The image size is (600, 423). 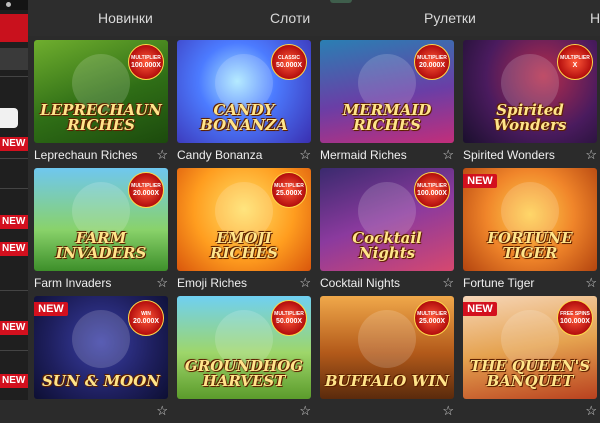 What do you see at coordinates (101, 219) in the screenshot?
I see `game-thumbnail: FARM INVADERS MULTIPLIER 20.000X` at bounding box center [101, 219].